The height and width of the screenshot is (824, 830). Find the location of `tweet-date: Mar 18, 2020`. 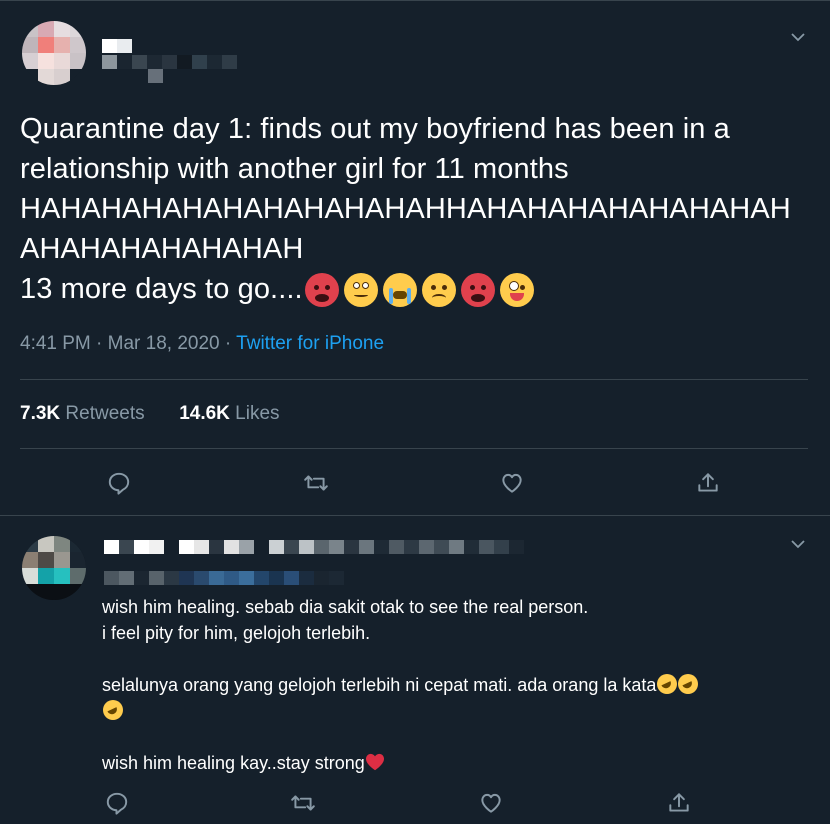

tweet-date: Mar 18, 2020 is located at coordinates (164, 343).